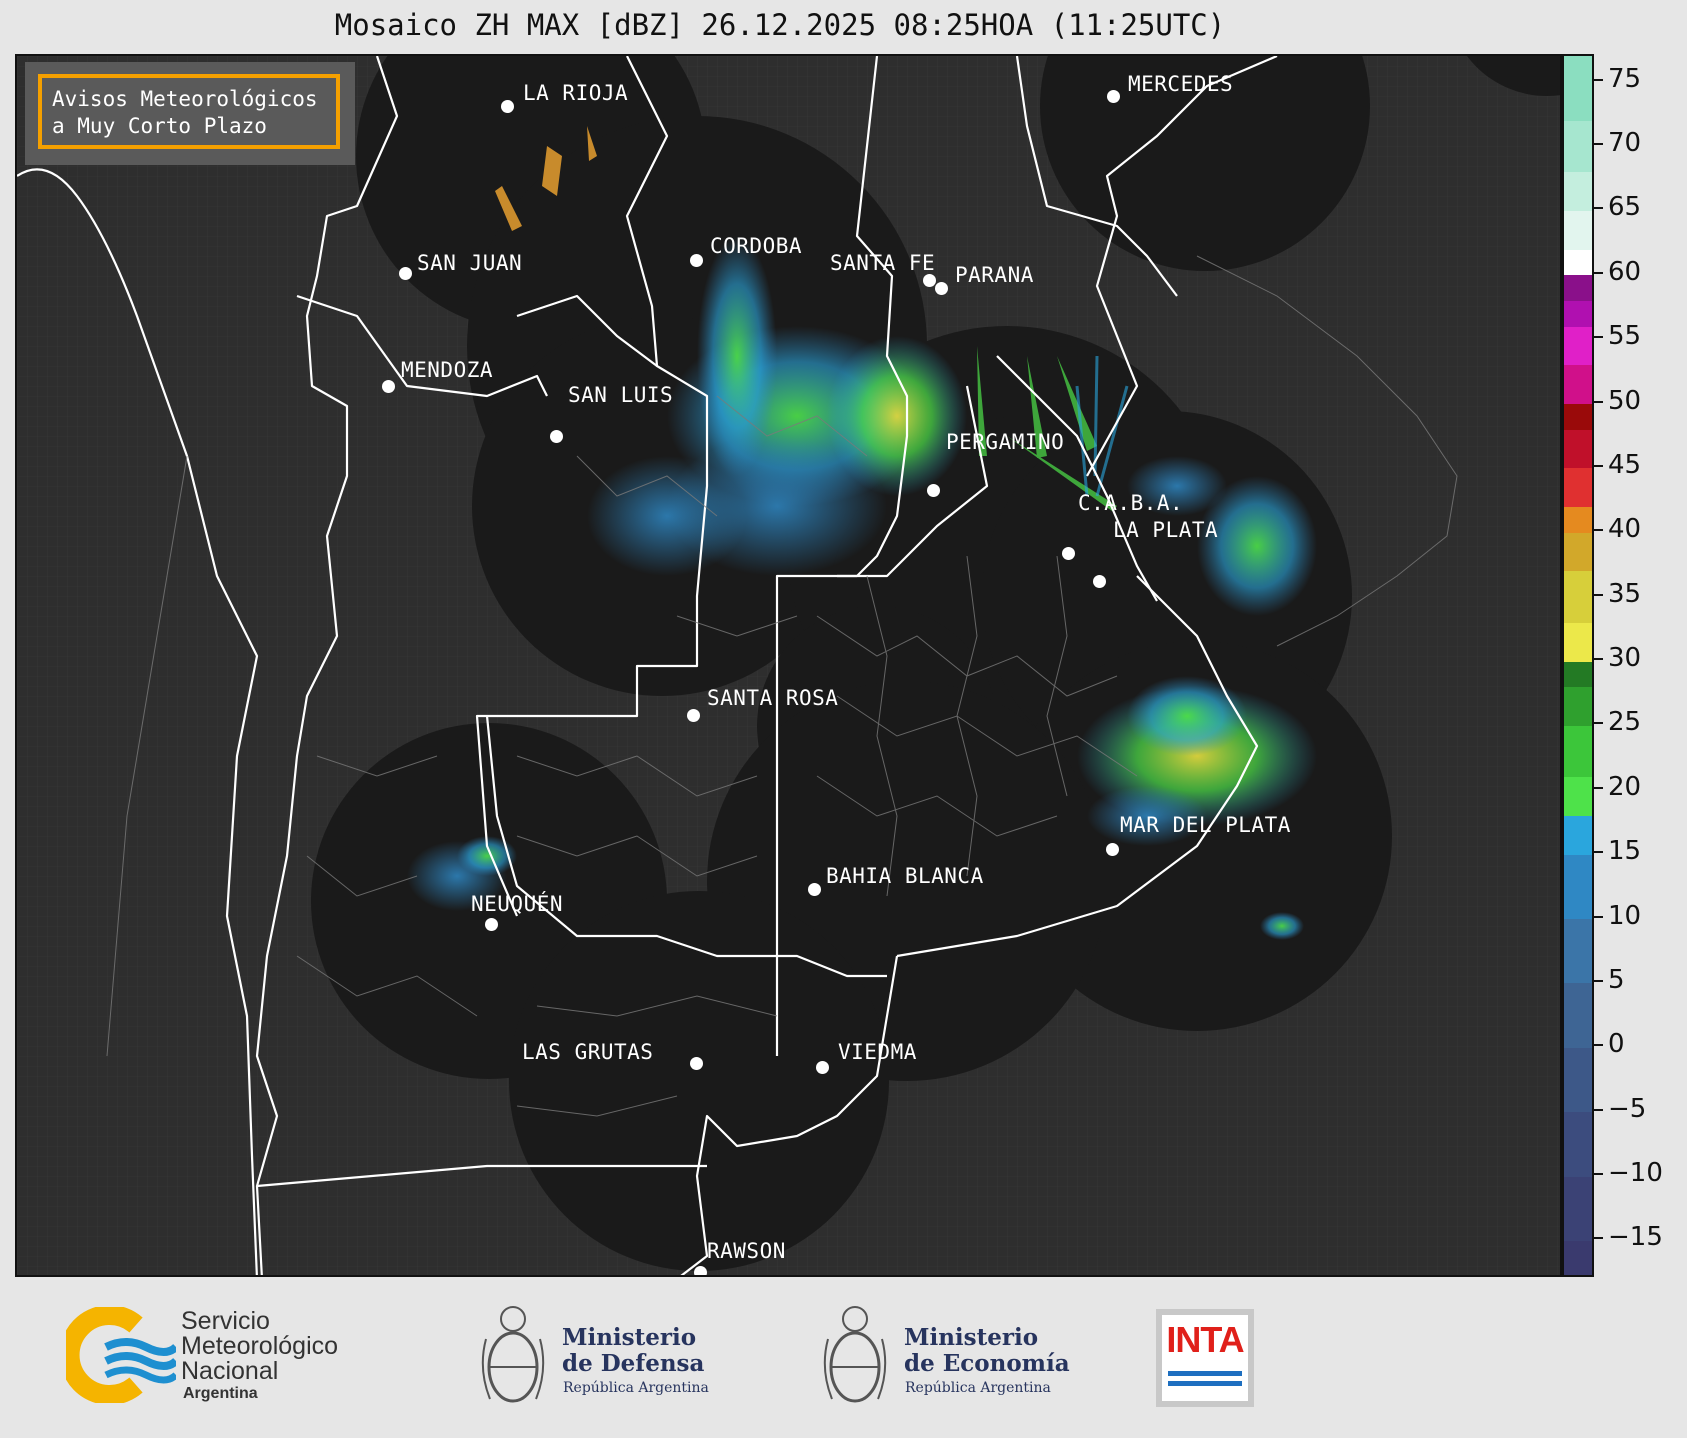 This screenshot has height=1438, width=1687. What do you see at coordinates (1627, 1108) in the screenshot?
I see `colorbar-tick-label: −5` at bounding box center [1627, 1108].